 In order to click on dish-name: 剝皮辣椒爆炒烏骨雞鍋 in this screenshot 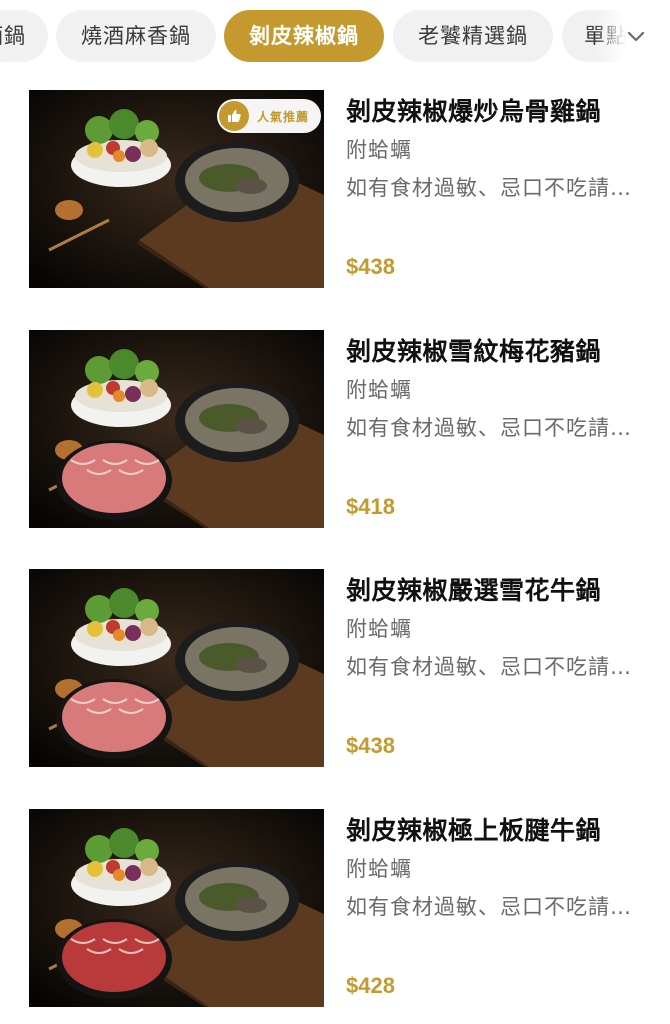, I will do `click(474, 111)`.